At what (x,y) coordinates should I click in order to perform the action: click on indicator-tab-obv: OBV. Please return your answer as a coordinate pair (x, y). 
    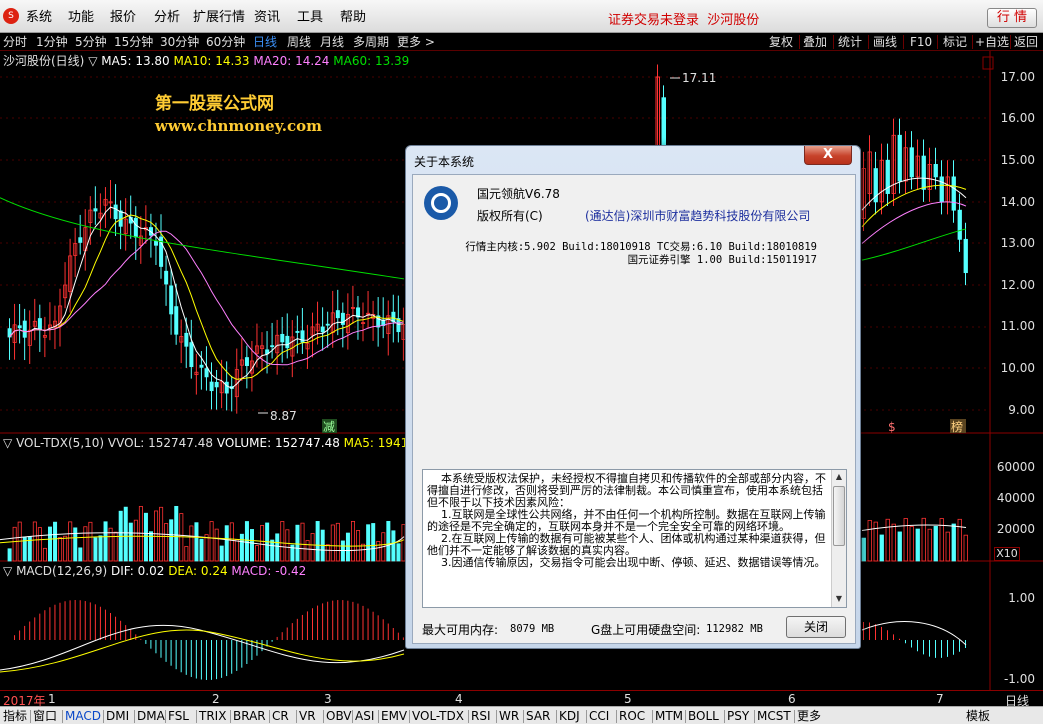
    Looking at the image, I should click on (339, 716).